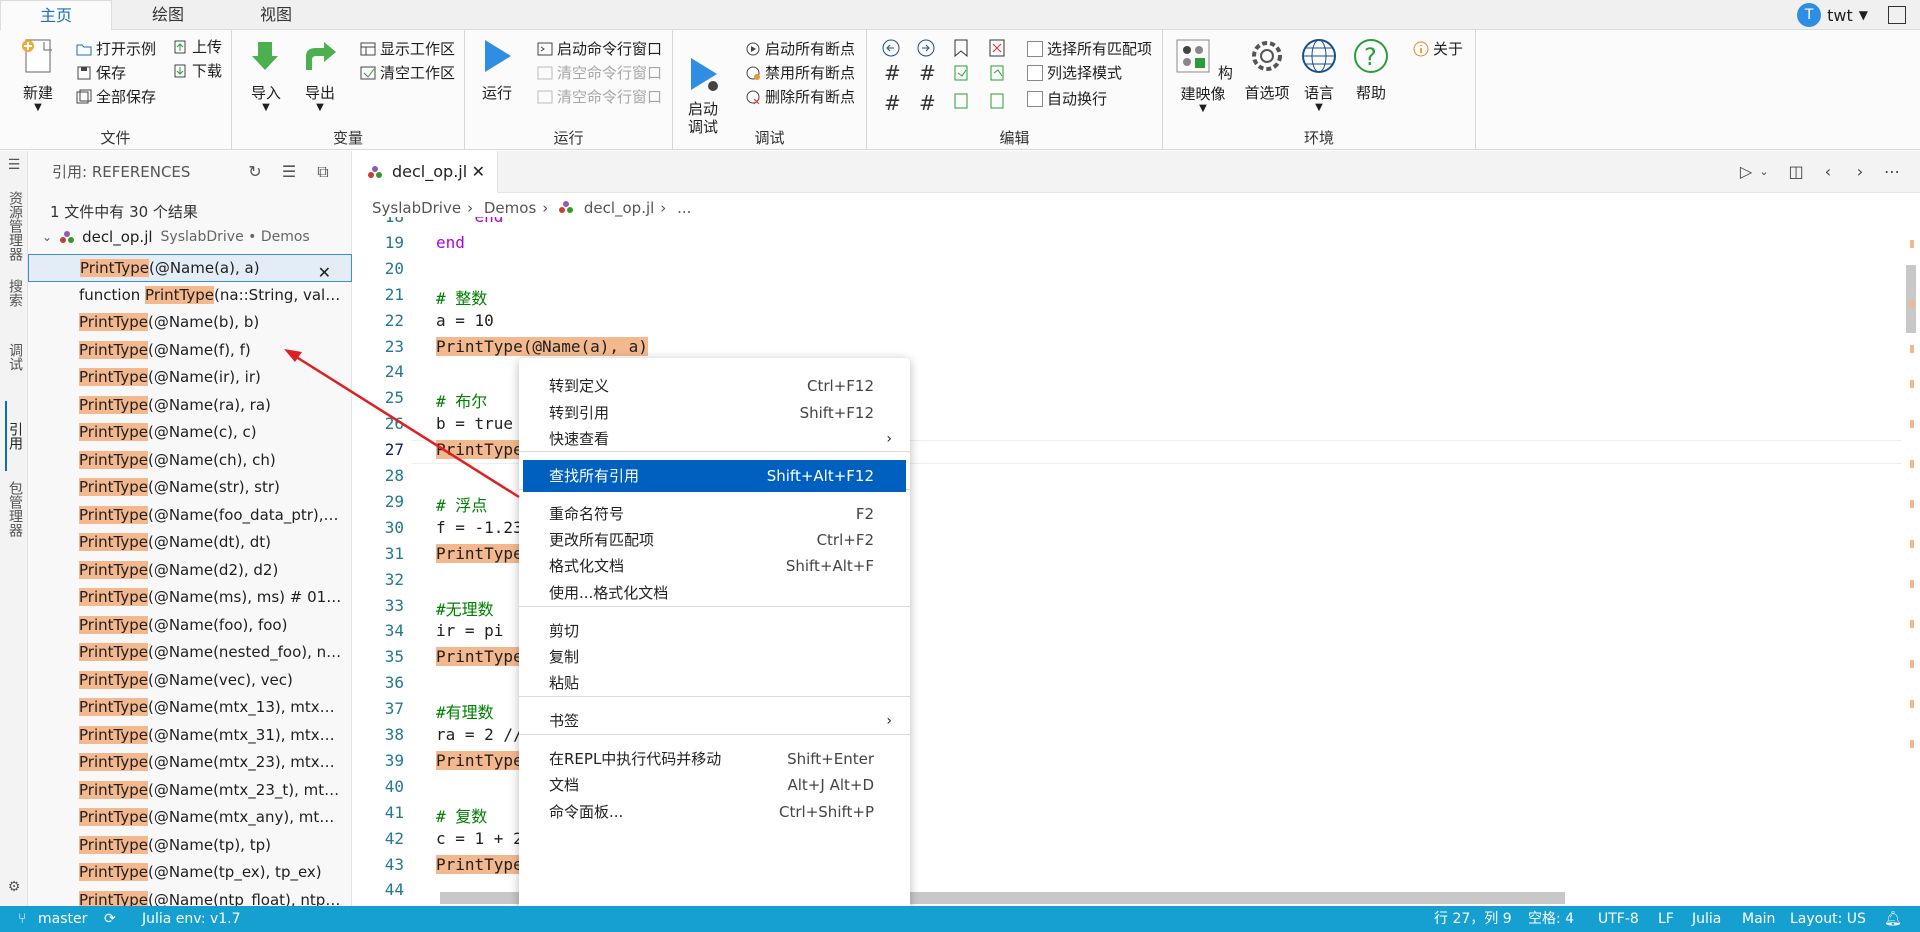 This screenshot has height=932, width=1920. What do you see at coordinates (703, 86) in the screenshot?
I see `start-debug-button: 启动 调试` at bounding box center [703, 86].